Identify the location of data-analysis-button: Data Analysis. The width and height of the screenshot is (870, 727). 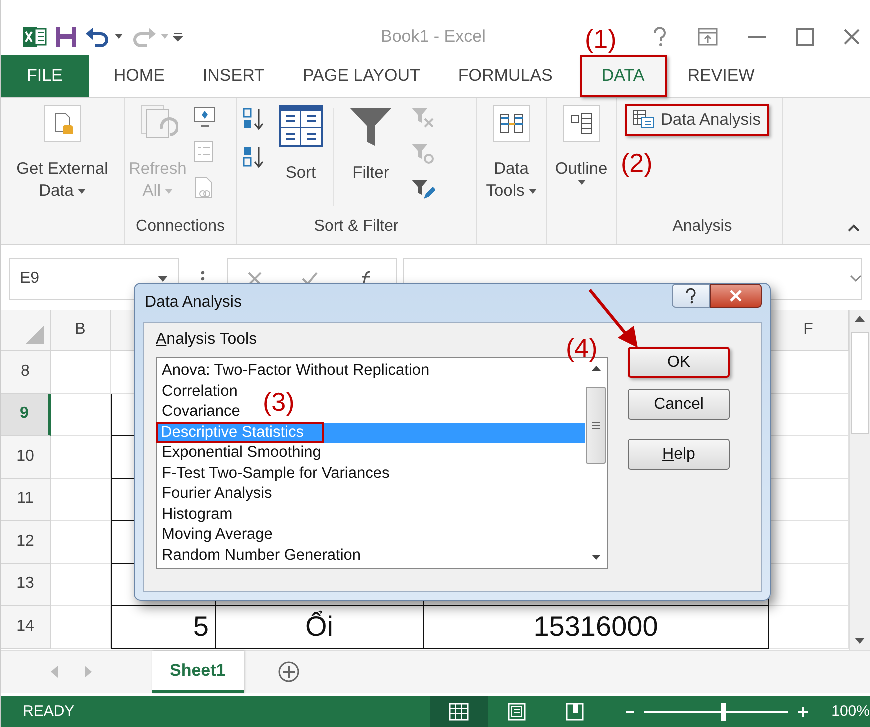
(697, 120).